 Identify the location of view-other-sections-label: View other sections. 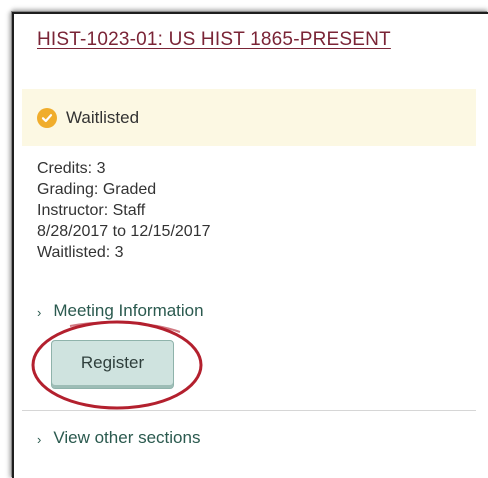
(127, 437).